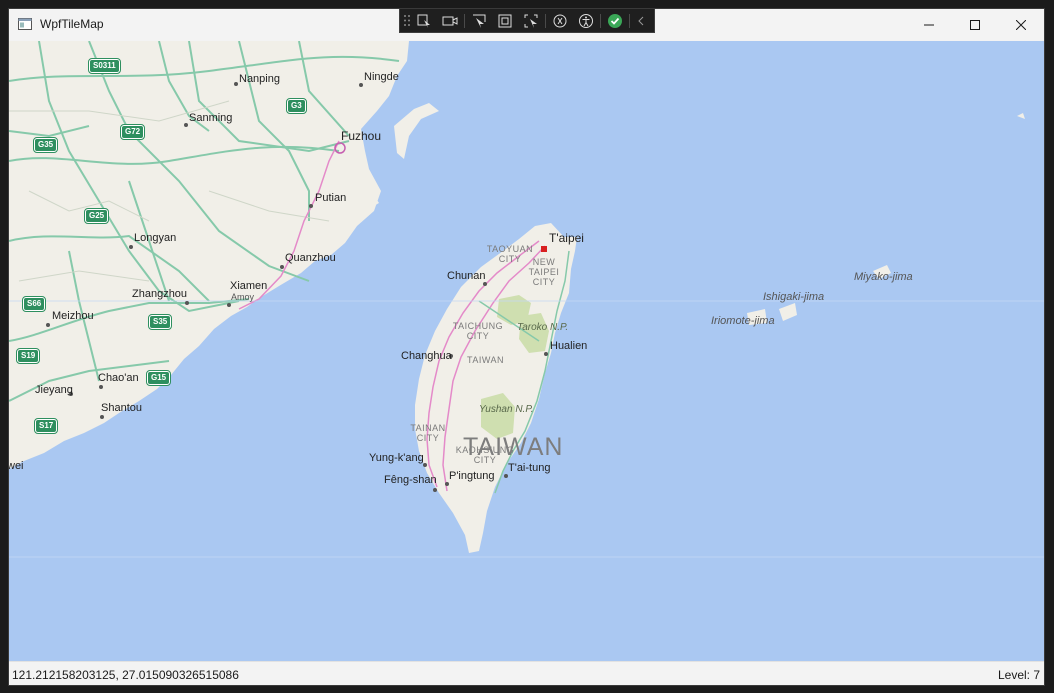 This screenshot has height=693, width=1054. I want to click on city-label: Xiamen, so click(249, 286).